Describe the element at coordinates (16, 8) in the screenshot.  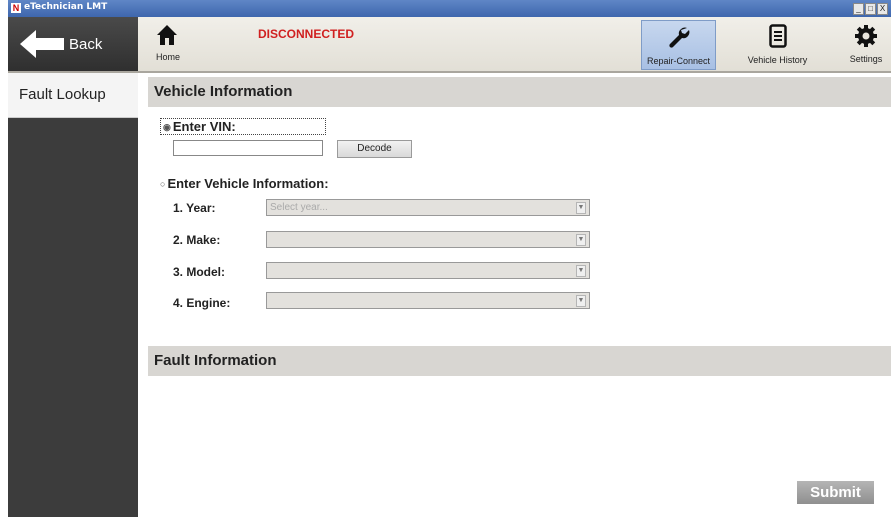
I see `app-logo-icon: N` at that location.